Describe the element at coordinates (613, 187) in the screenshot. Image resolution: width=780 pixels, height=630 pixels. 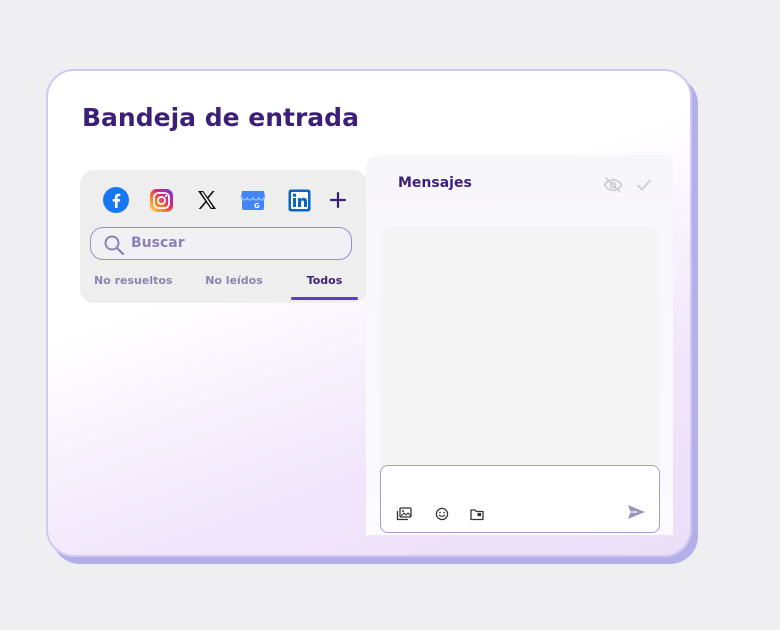
I see `eye-off-icon` at that location.